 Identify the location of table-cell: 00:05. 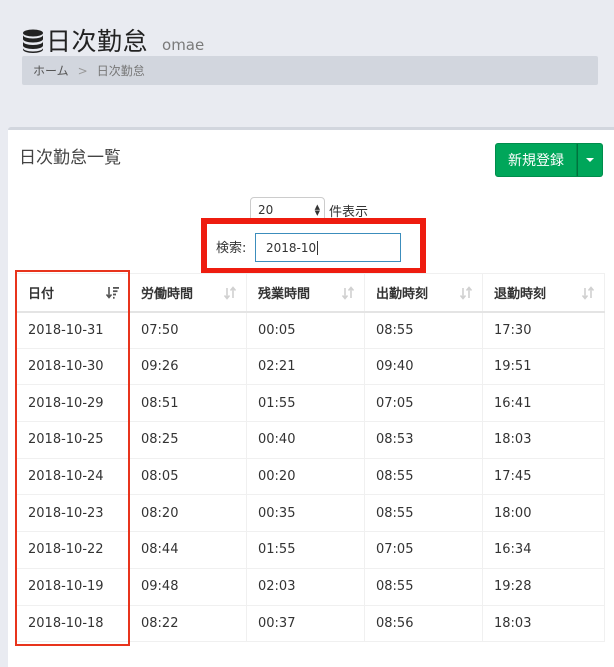
(305, 330).